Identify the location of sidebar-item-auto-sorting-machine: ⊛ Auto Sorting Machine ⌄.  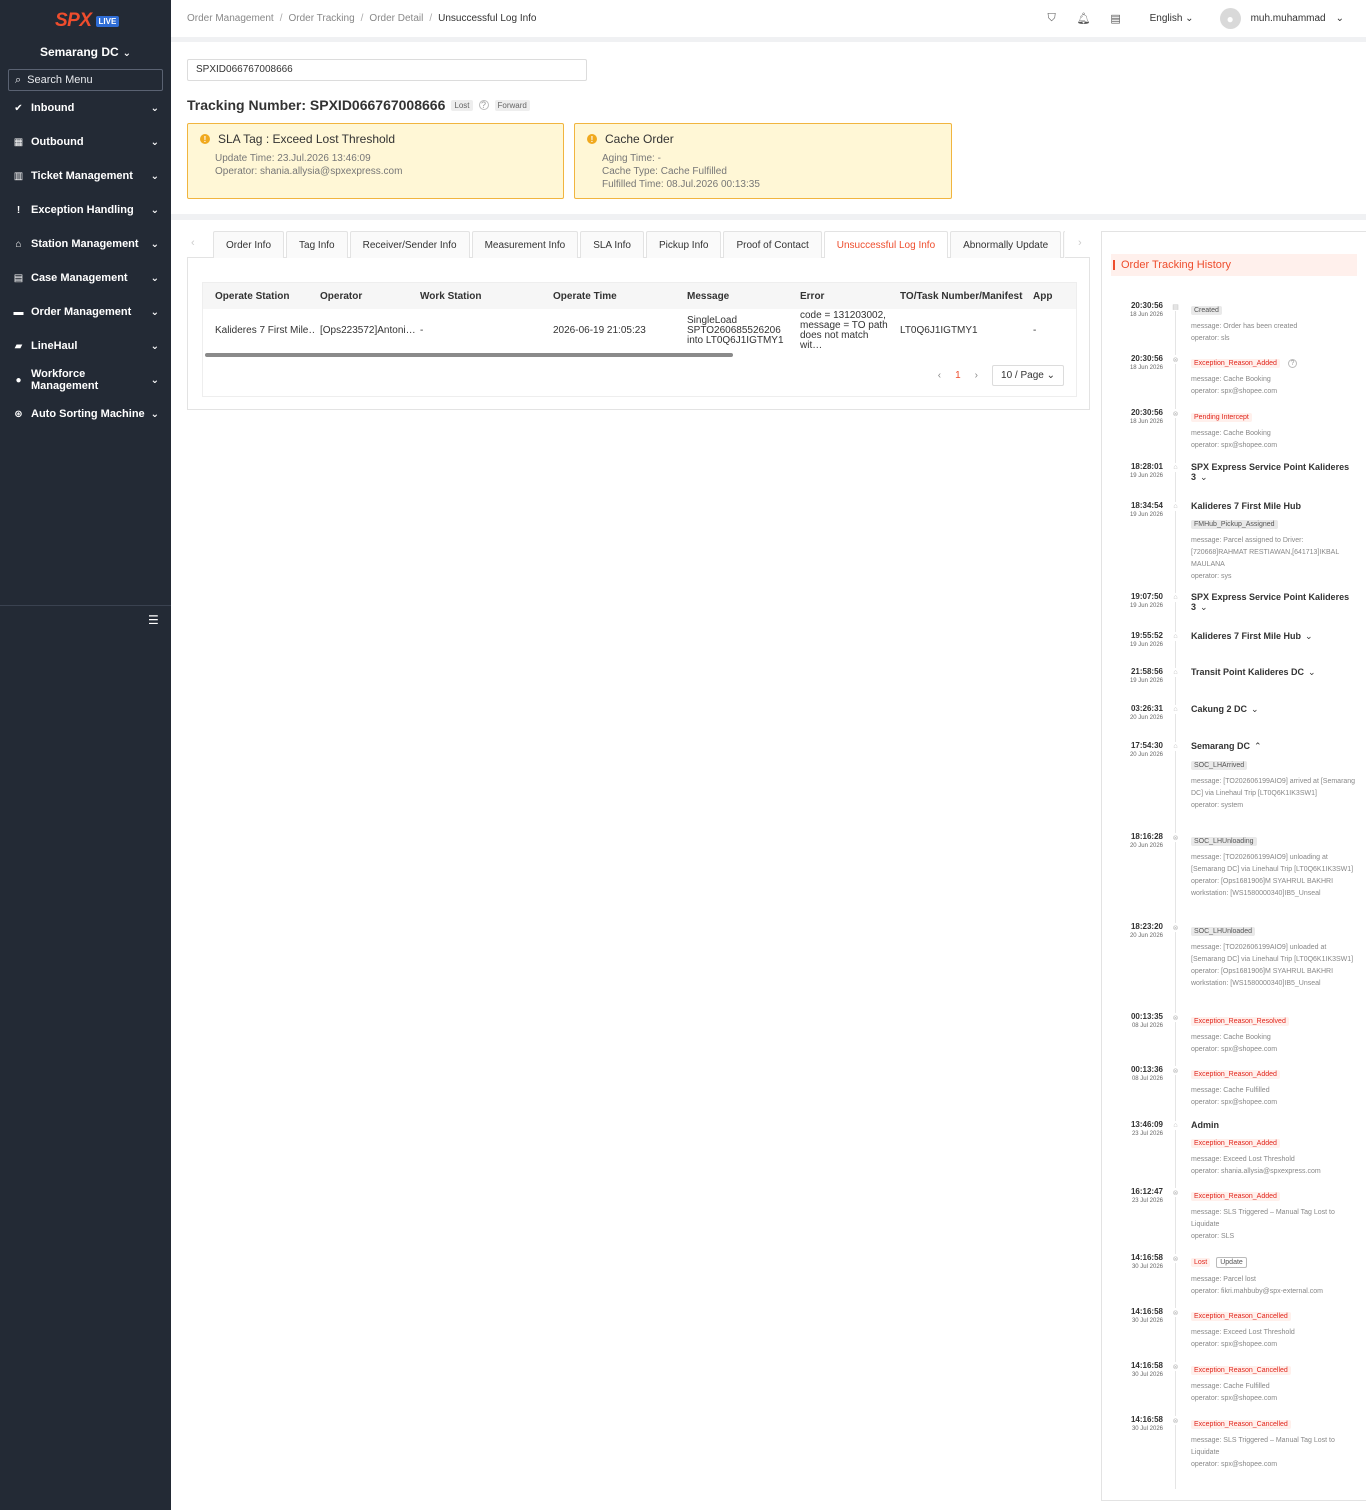
(85, 414).